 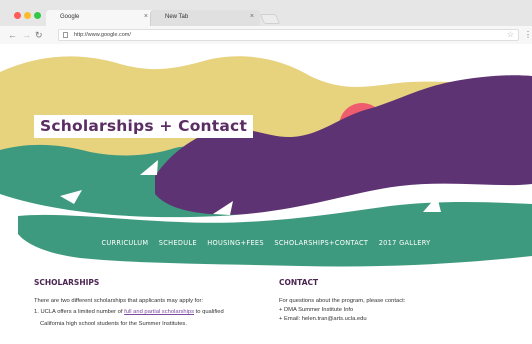 I want to click on tab-new-tab: New Tab ×, so click(x=205, y=18).